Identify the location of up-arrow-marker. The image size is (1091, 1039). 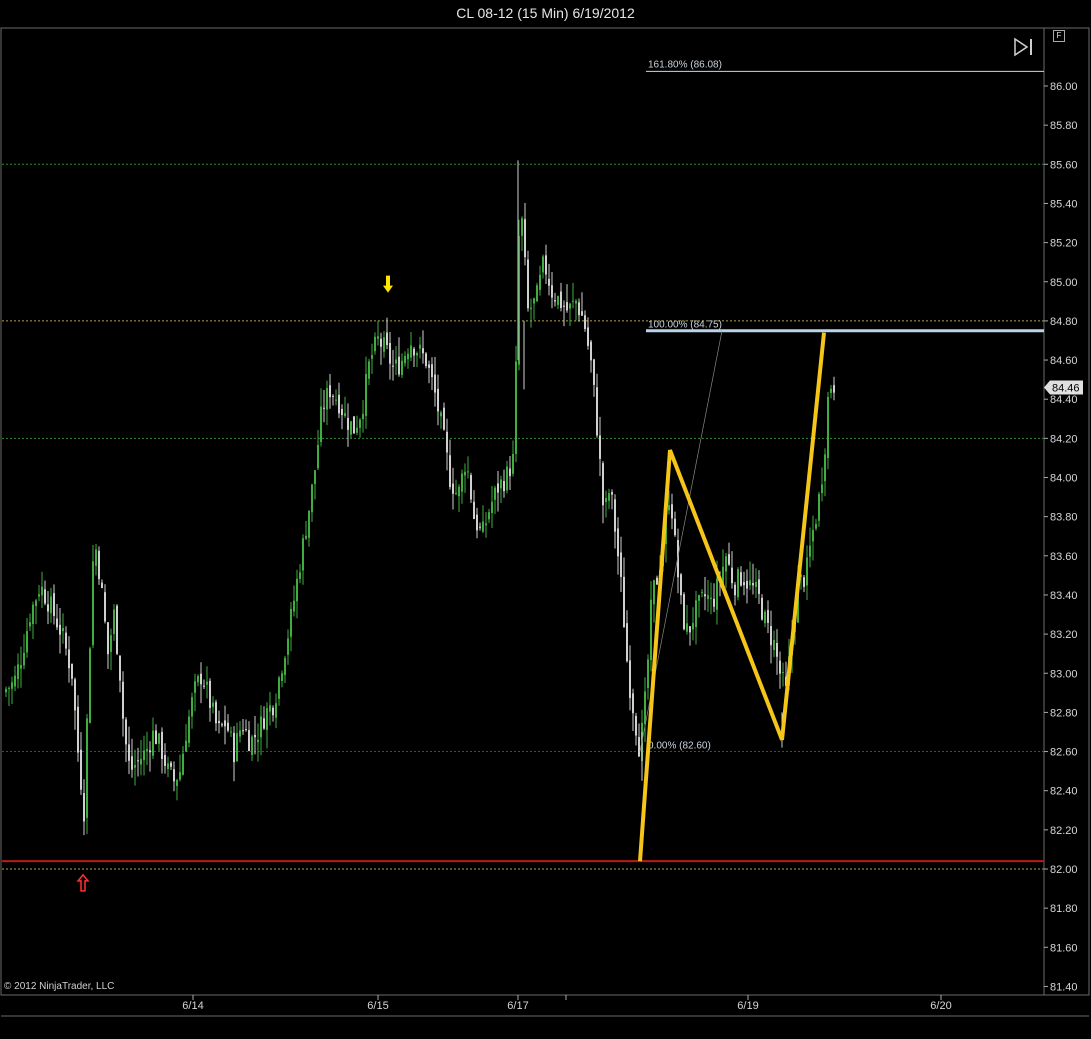
(83, 882).